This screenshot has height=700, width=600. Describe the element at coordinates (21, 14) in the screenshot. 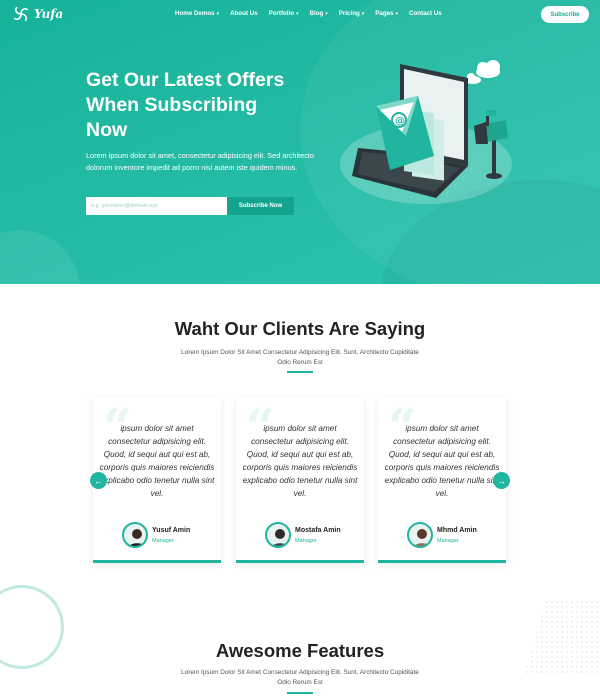

I see `logo-swirl-icon` at that location.